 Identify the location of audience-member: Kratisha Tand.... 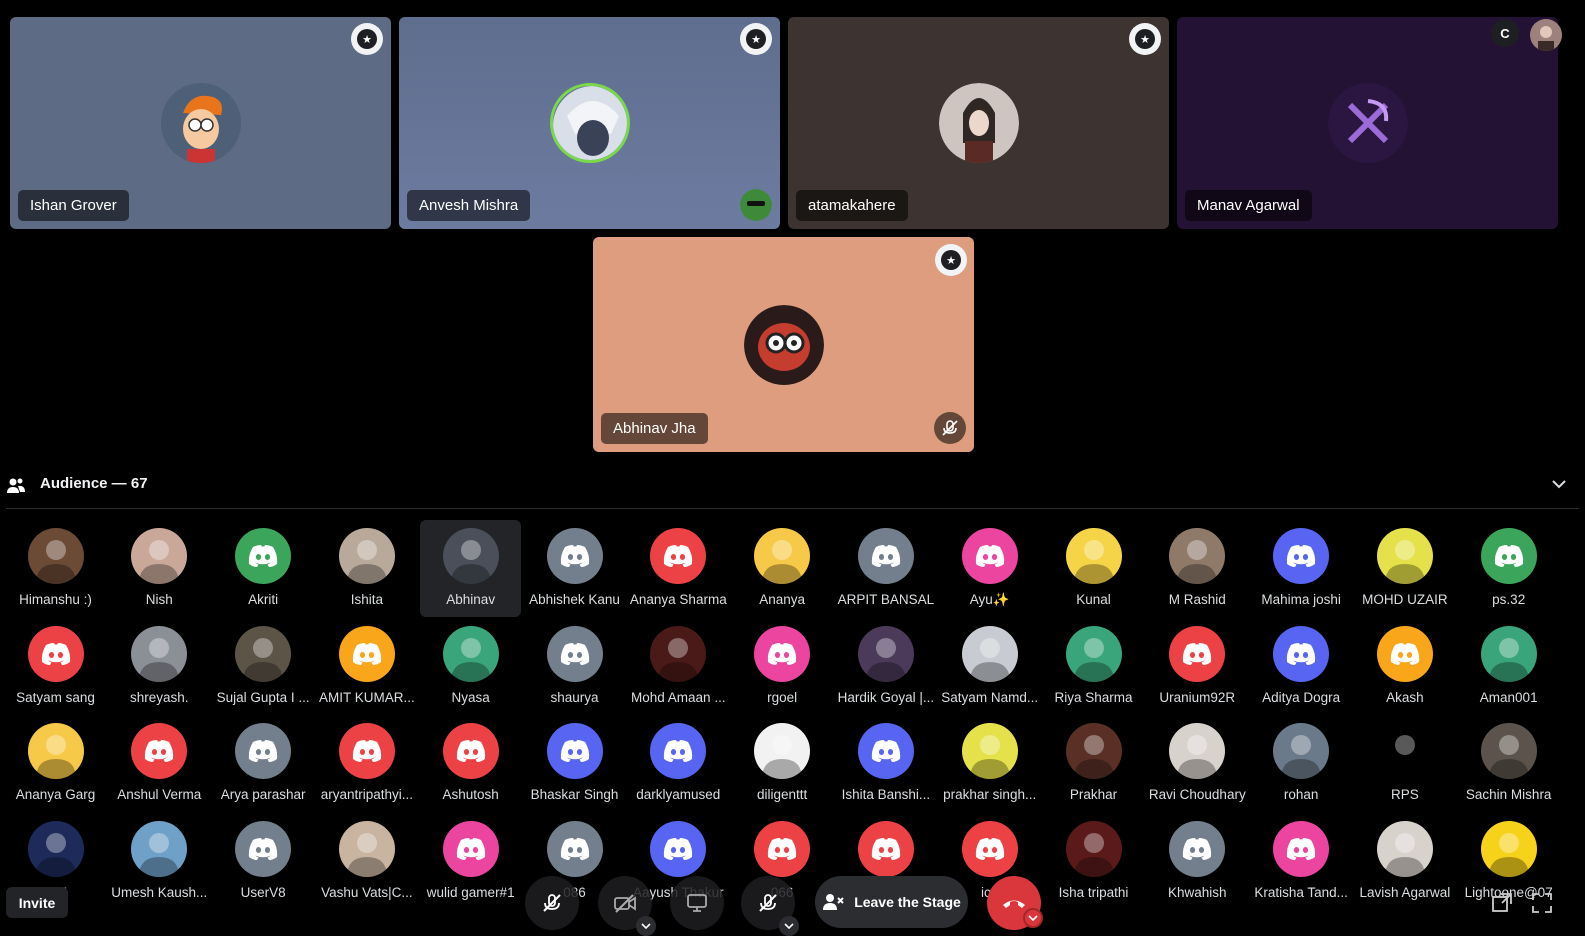
(1301, 861).